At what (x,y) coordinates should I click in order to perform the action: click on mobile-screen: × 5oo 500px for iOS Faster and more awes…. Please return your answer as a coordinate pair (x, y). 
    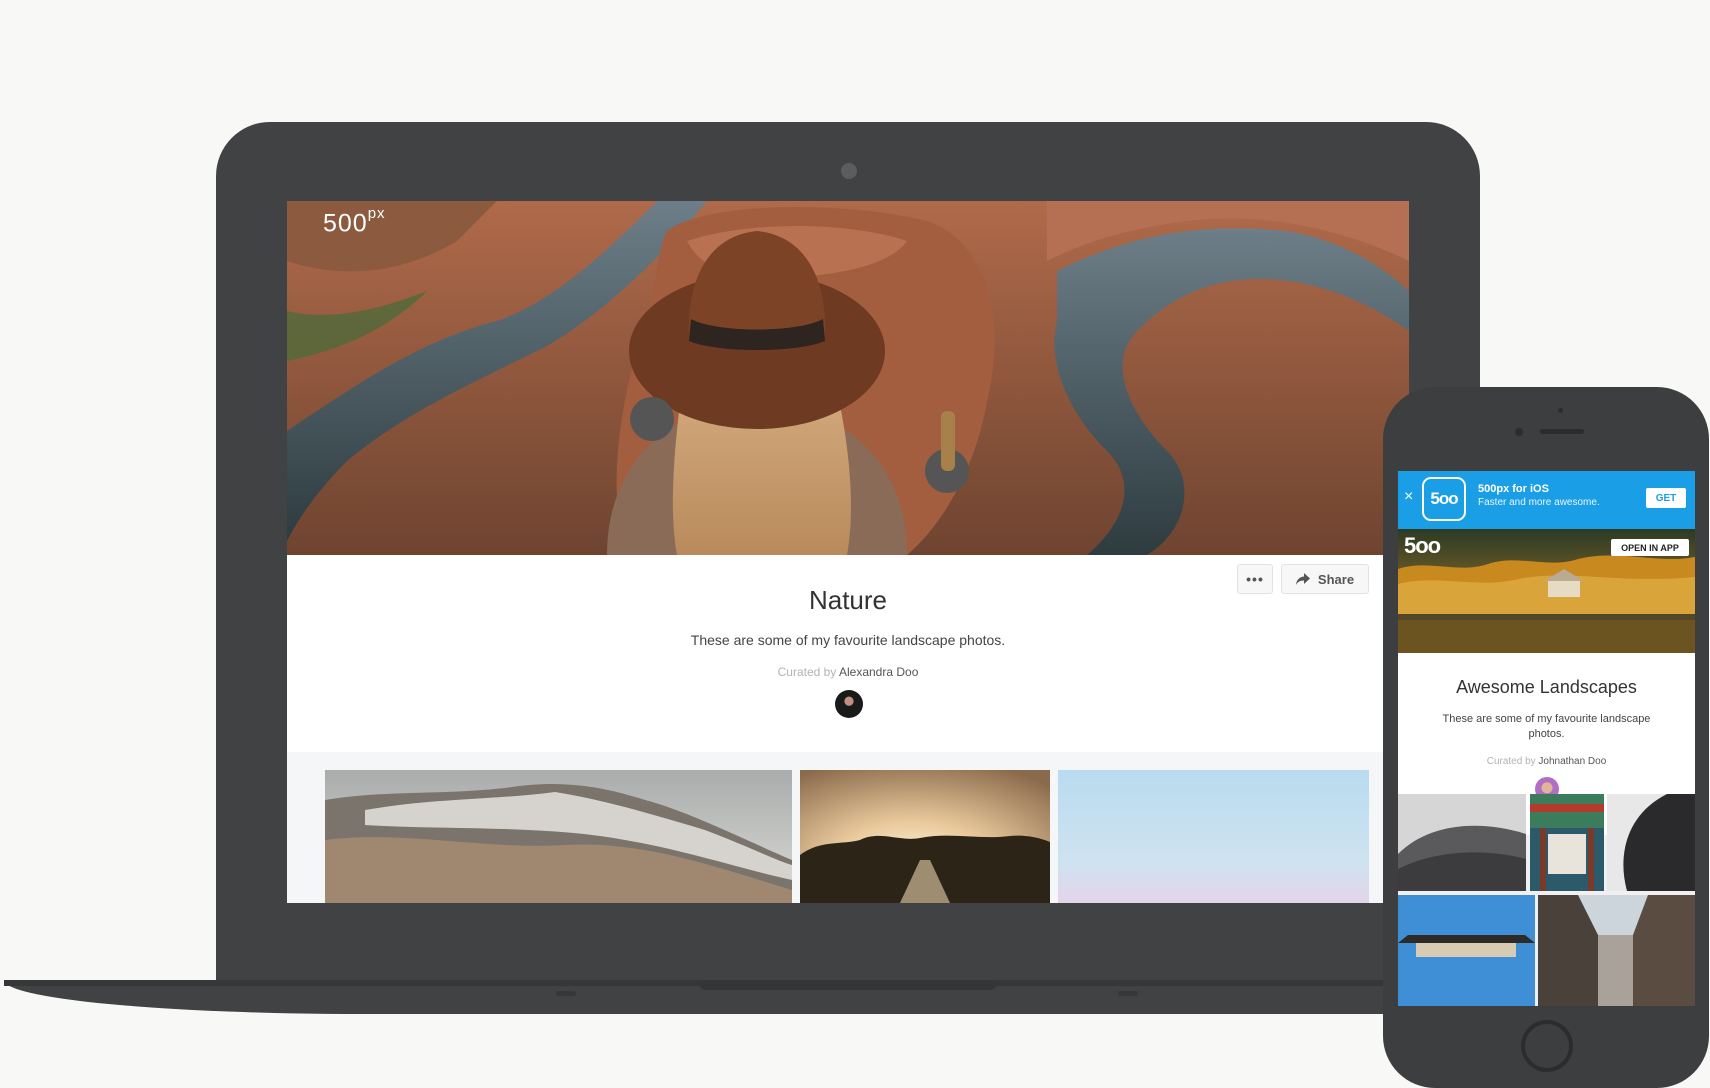
    Looking at the image, I should click on (1546, 738).